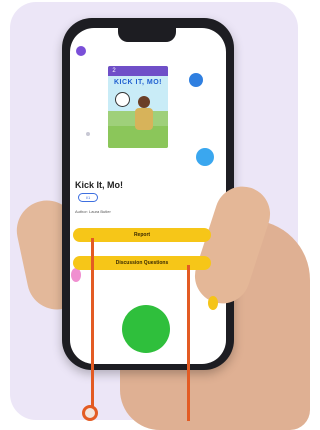  I want to click on child-head-illustration, so click(144, 102).